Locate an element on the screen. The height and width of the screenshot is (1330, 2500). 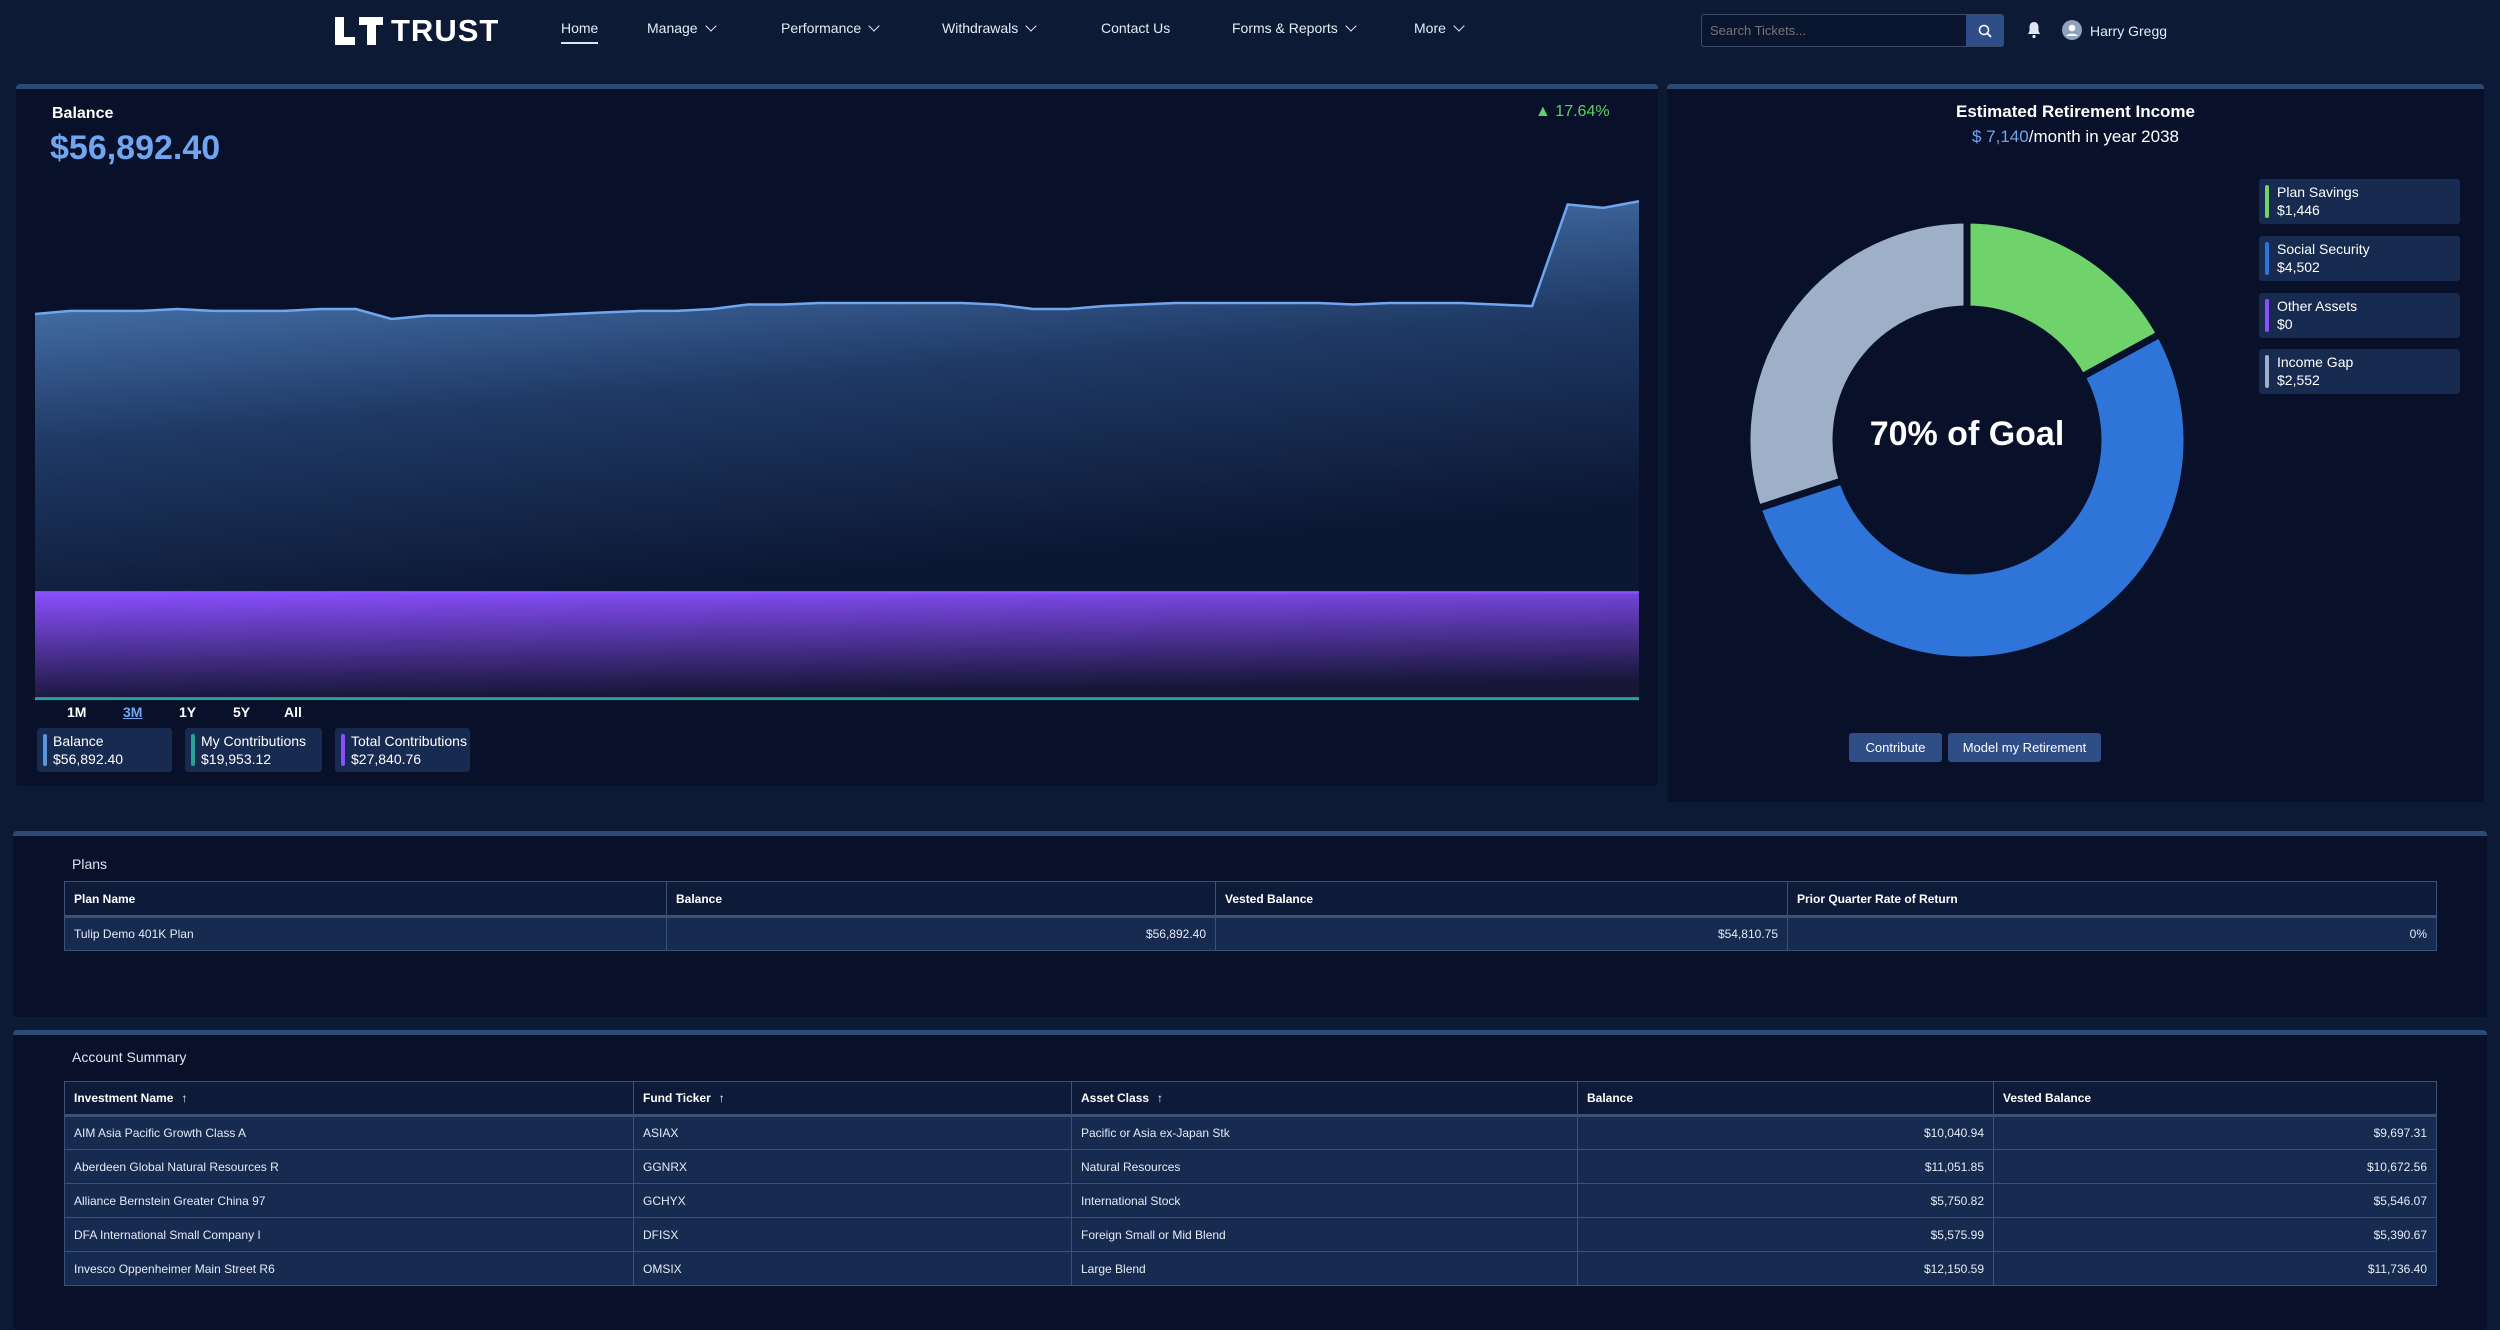
table-cell: Natural Resources is located at coordinates (1324, 1166).